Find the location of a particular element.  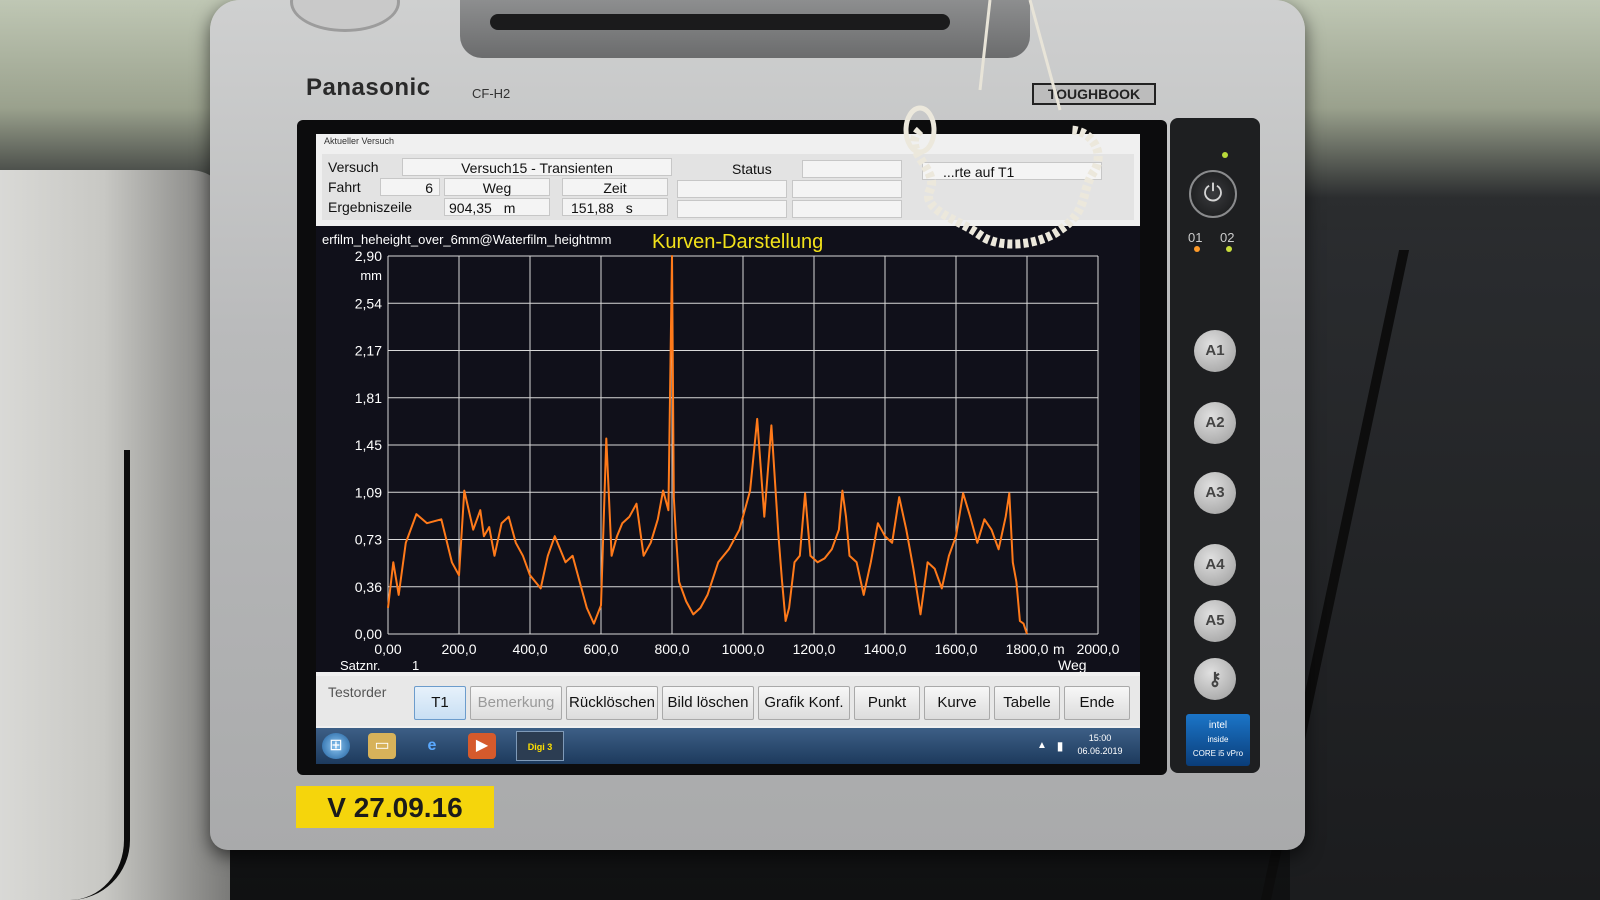

y-tick-label: 1,81 is located at coordinates (368, 398).